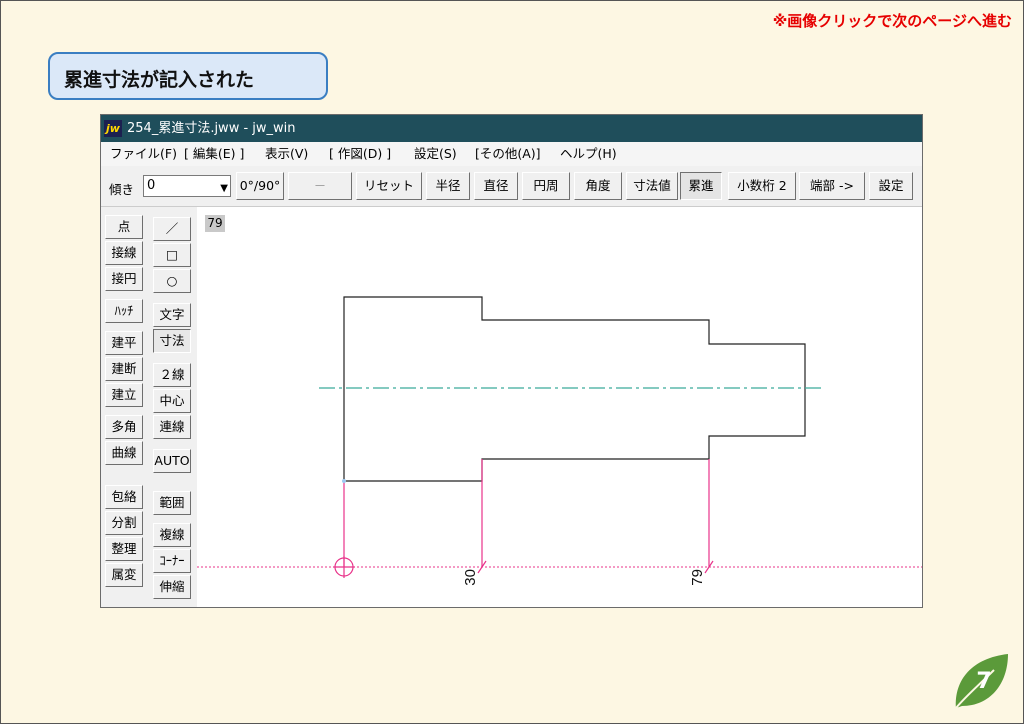 The height and width of the screenshot is (724, 1024). I want to click on dim-value-button: 寸法値, so click(652, 186).